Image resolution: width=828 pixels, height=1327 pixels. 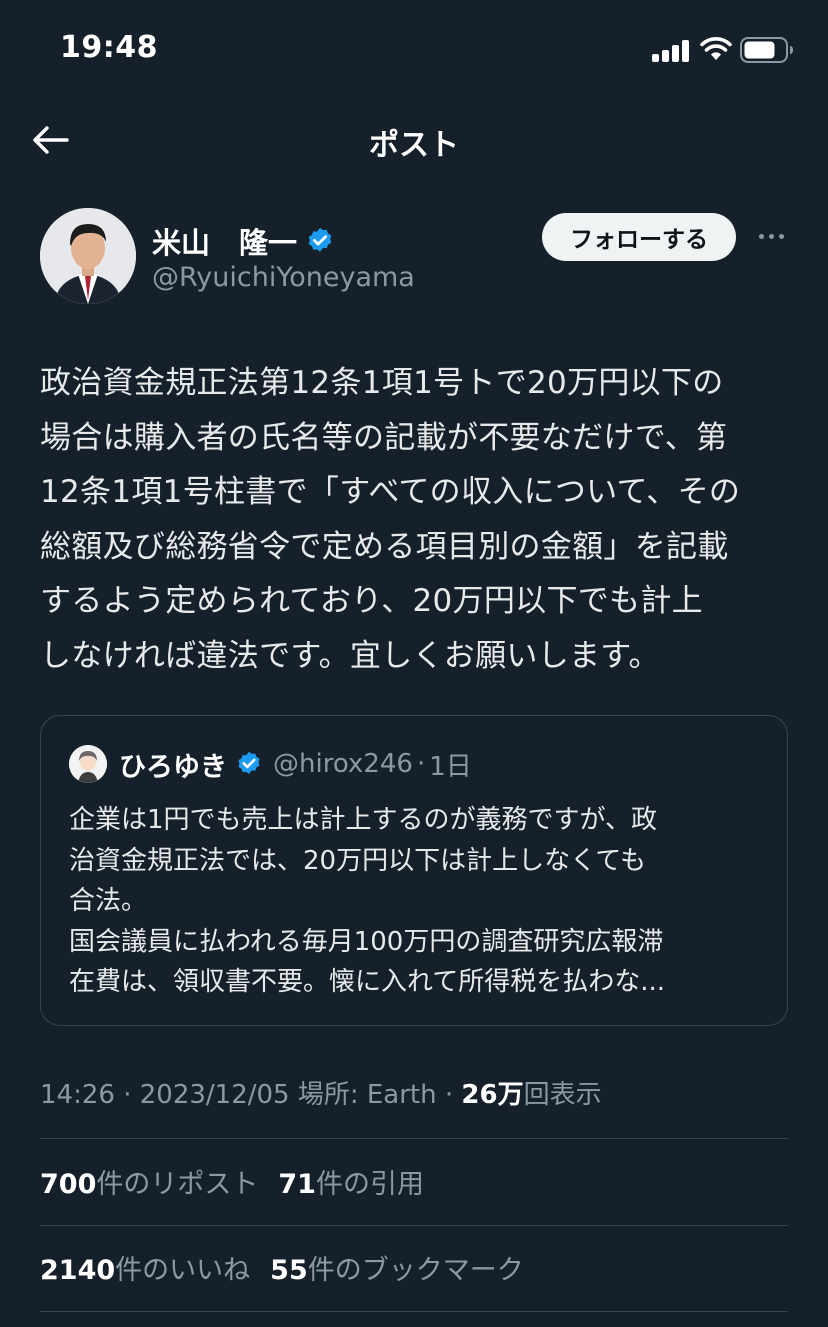 I want to click on reposts-count: 700, so click(x=68, y=1184).